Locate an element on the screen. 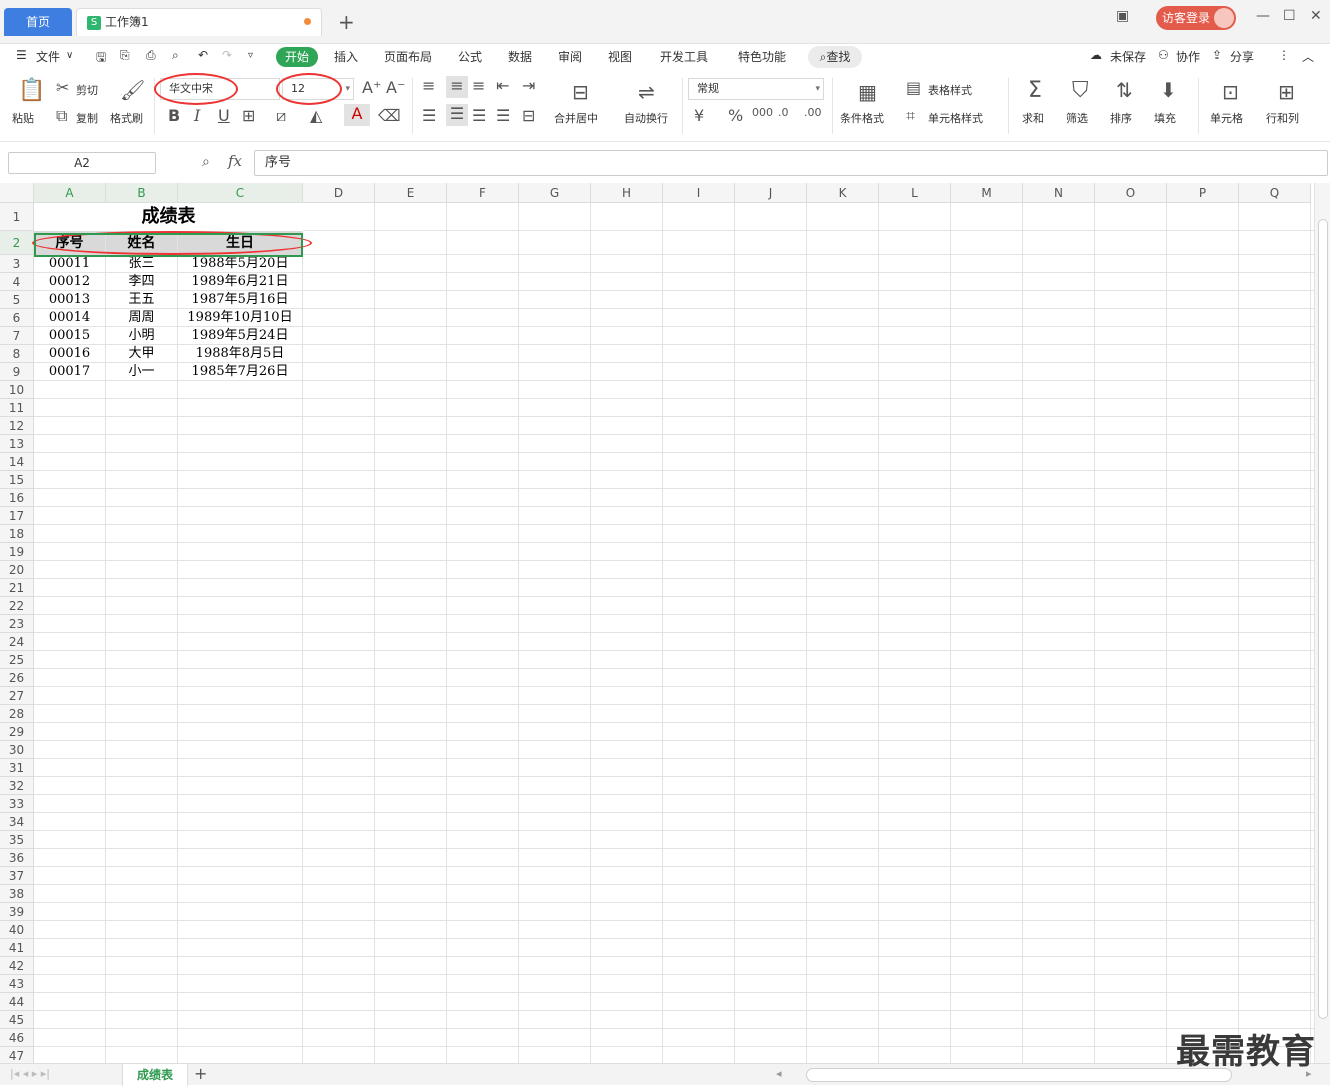  close-icon: ✕ is located at coordinates (1316, 16).